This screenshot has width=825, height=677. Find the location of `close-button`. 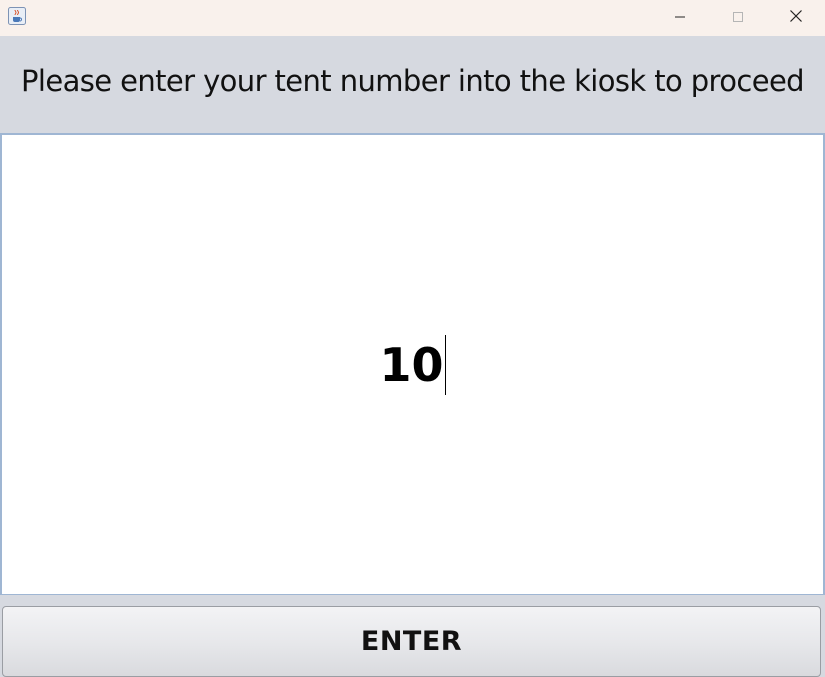

close-button is located at coordinates (796, 17).